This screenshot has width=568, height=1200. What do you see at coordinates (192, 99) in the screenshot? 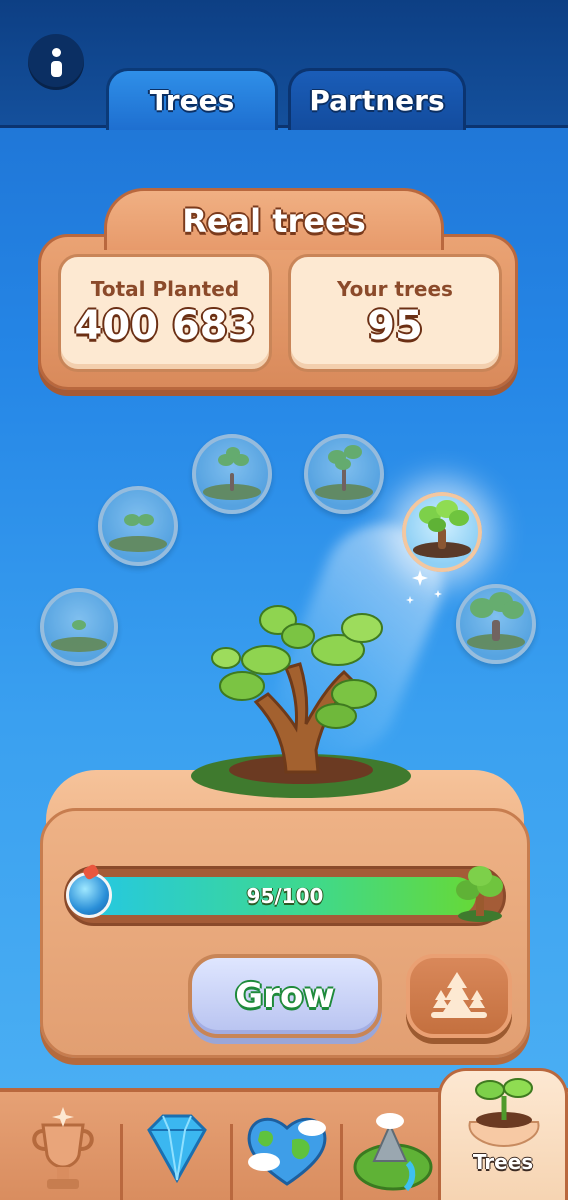
I see `tab-trees: Trees` at bounding box center [192, 99].